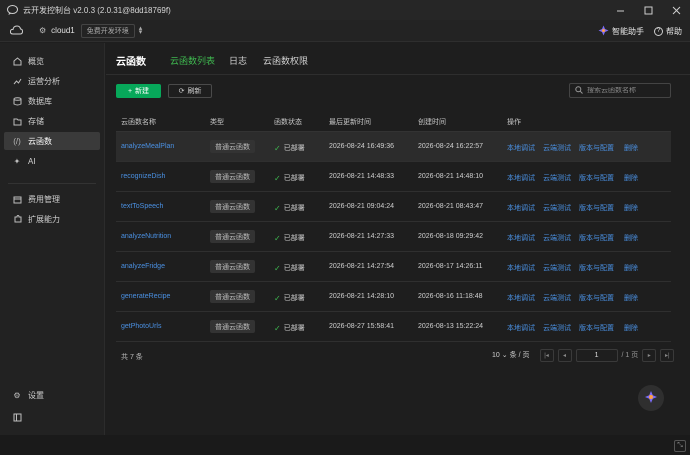  Describe the element at coordinates (52, 81) in the screenshot. I see `sidebar-item-analytics: 运营分析` at that location.